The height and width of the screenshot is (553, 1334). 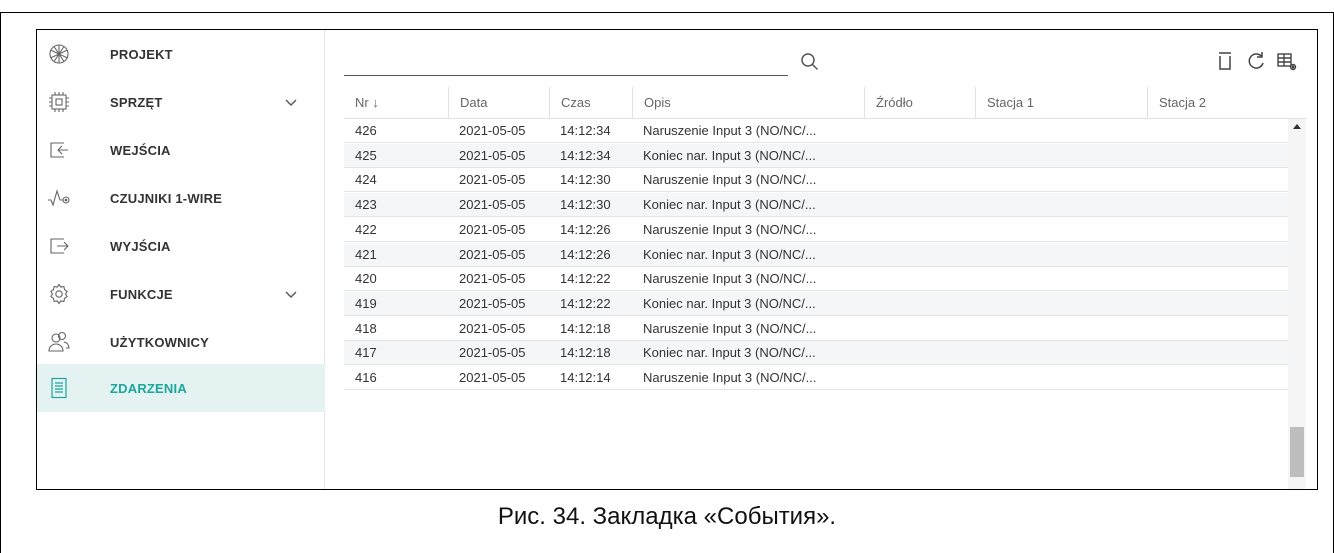 What do you see at coordinates (141, 294) in the screenshot?
I see `sidebar-item-label: FUNKCJE` at bounding box center [141, 294].